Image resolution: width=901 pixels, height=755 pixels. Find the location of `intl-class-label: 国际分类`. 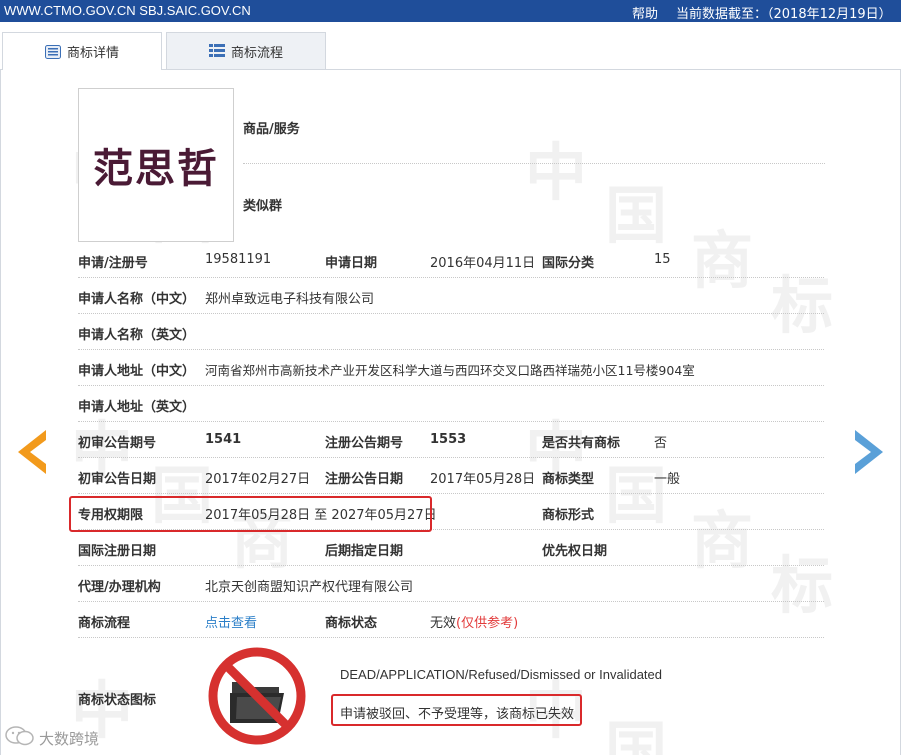

intl-class-label: 国际分类 is located at coordinates (568, 263).